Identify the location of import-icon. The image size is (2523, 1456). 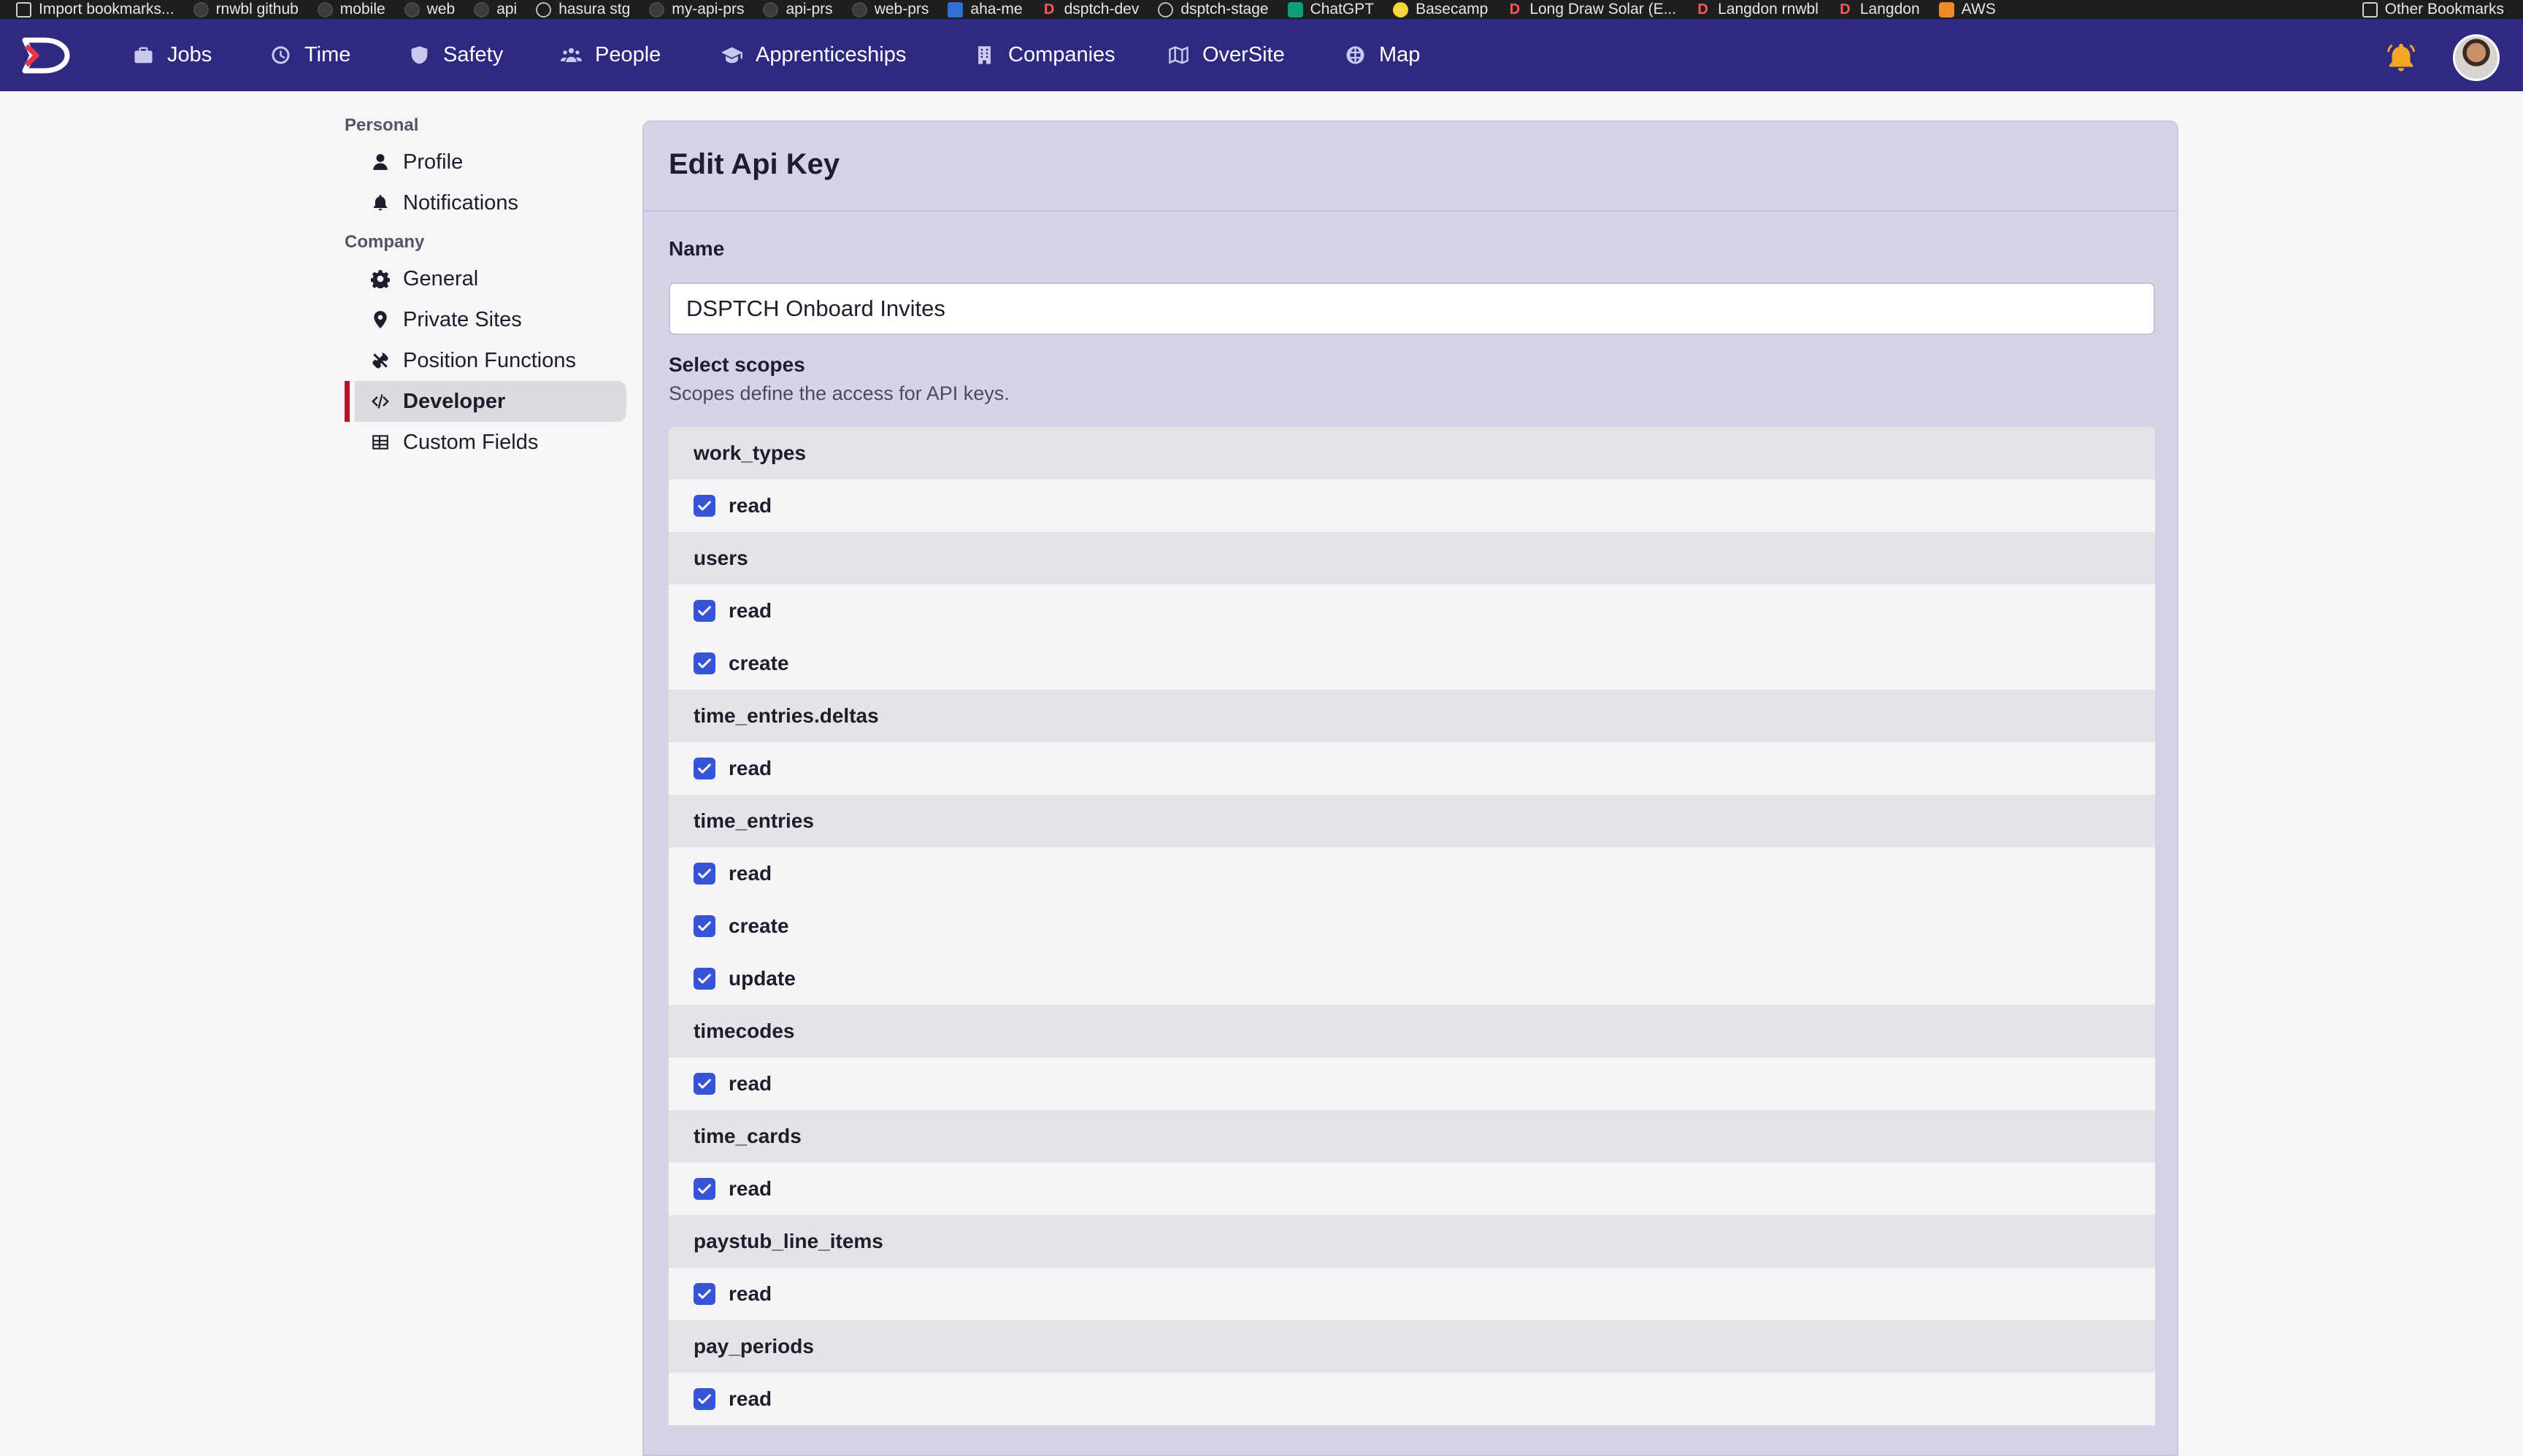
(23, 9).